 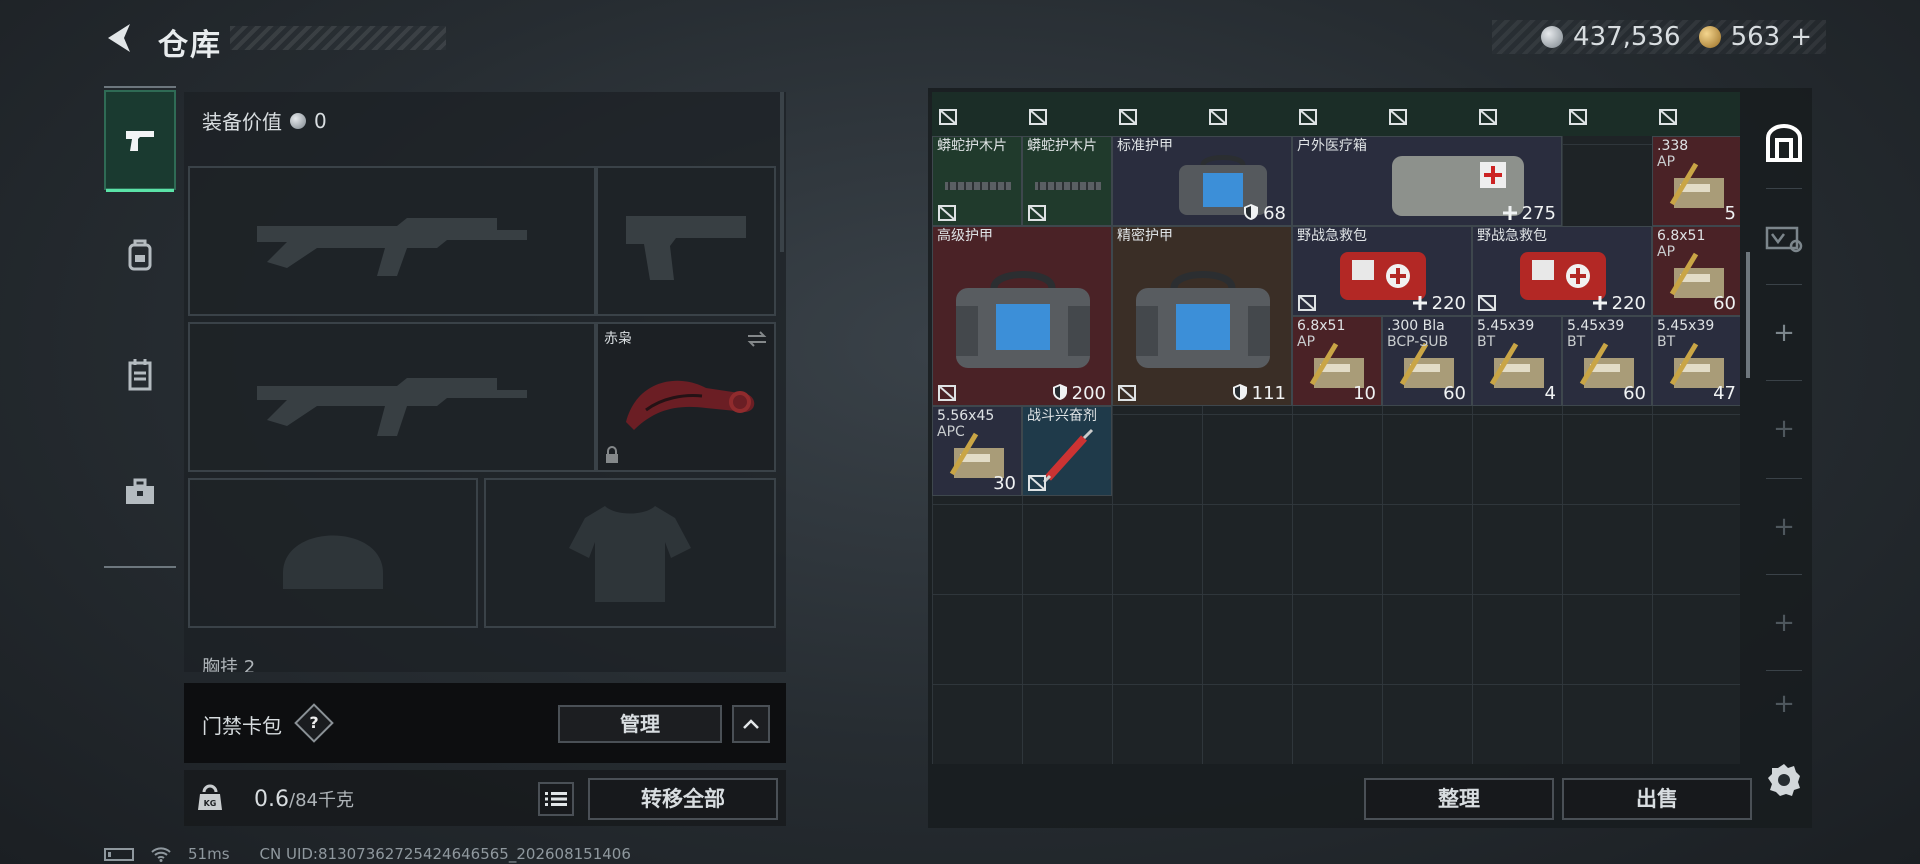 I want to click on list-icon, so click(x=556, y=799).